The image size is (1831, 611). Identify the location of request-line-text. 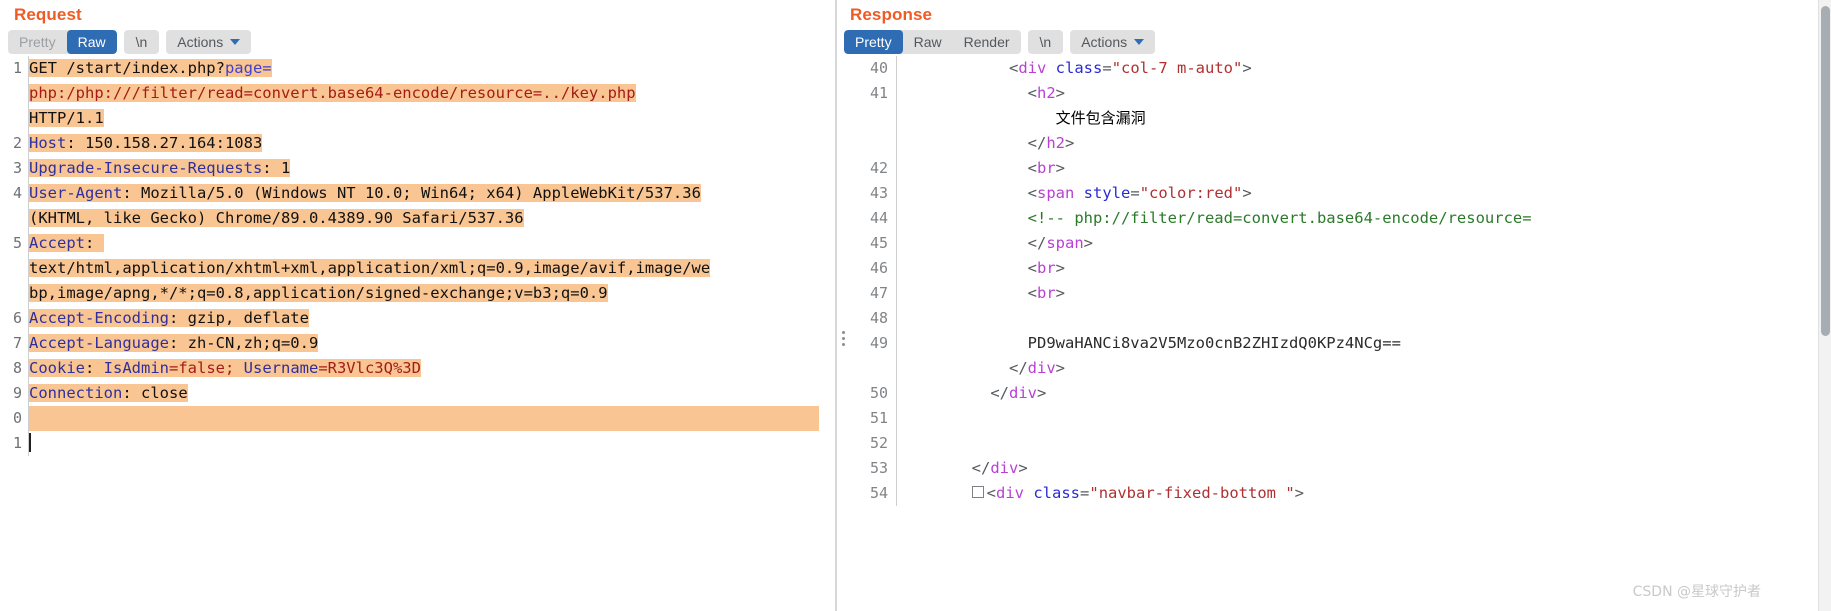
(424, 418).